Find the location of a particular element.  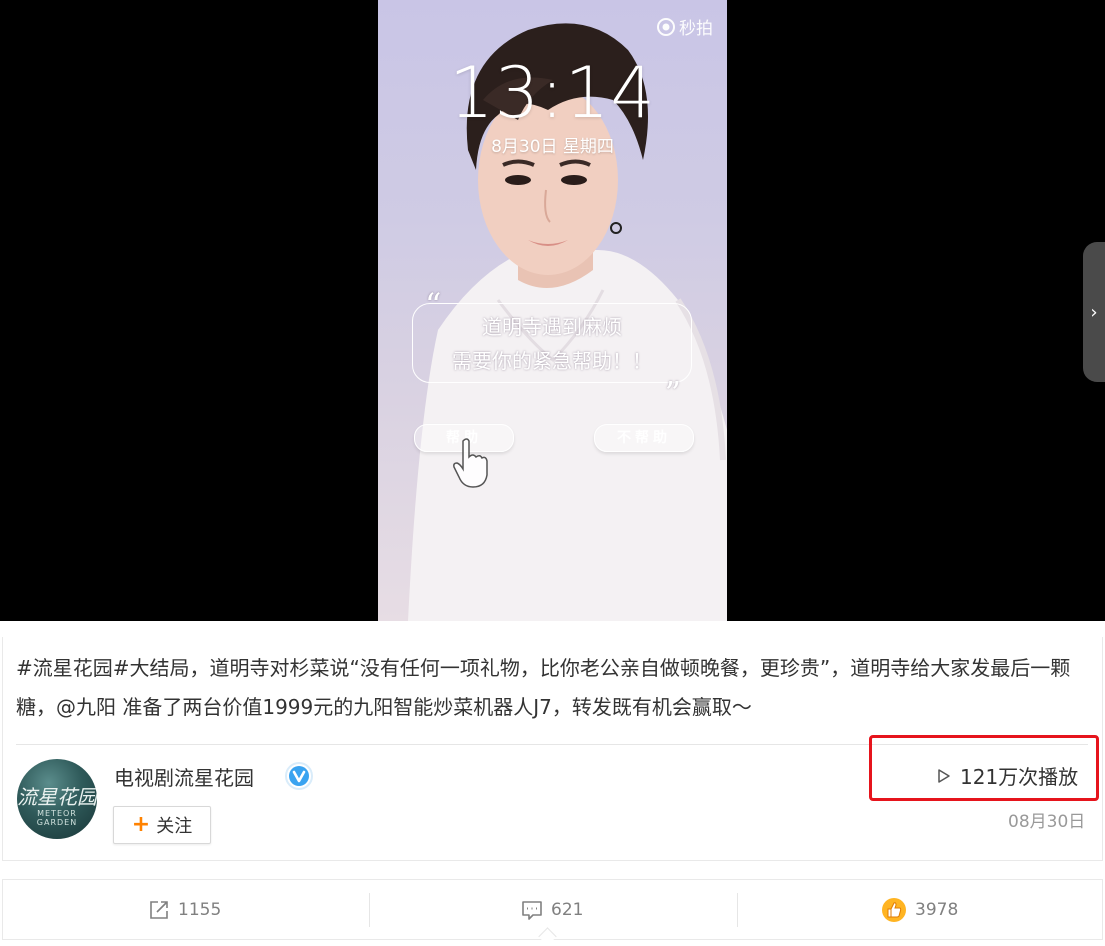

camera-icon is located at coordinates (666, 26).